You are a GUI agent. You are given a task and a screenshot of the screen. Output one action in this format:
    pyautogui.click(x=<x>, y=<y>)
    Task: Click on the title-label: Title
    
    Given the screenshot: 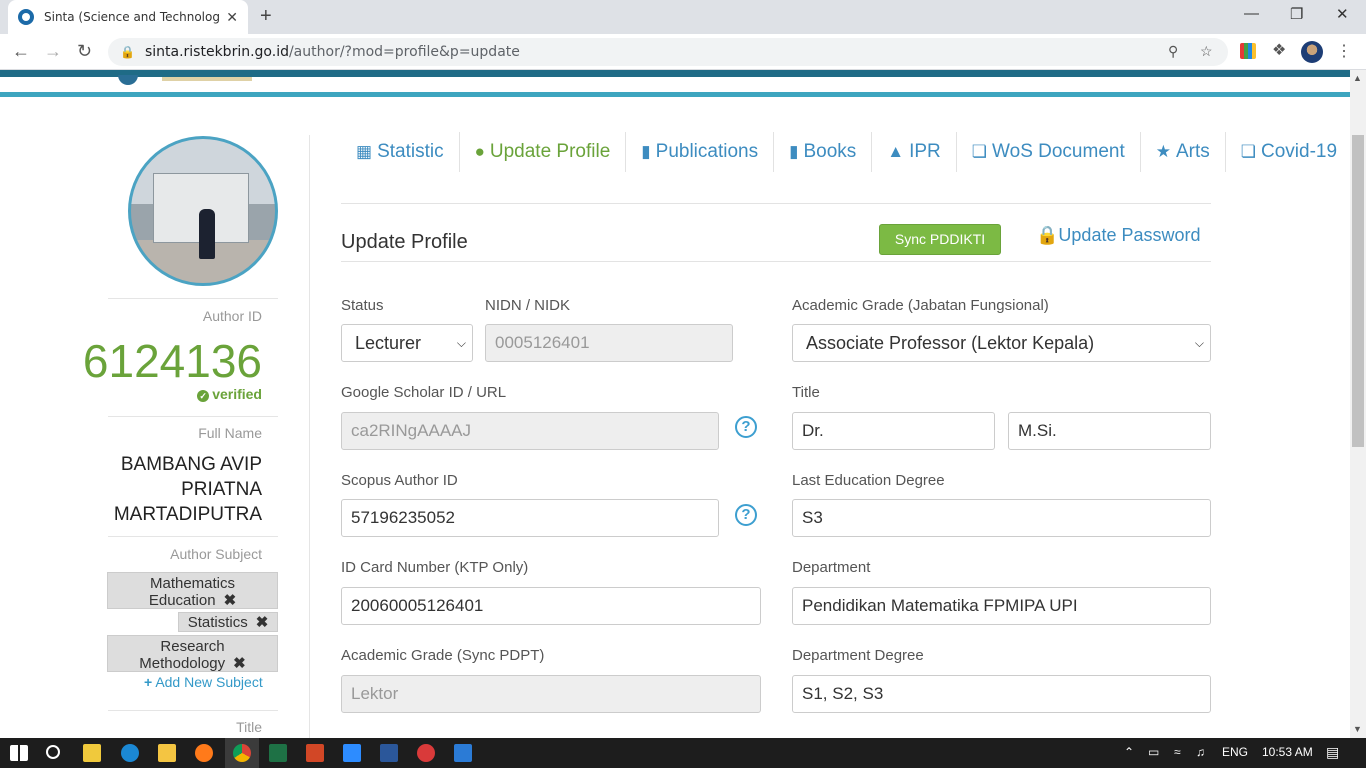 What is the action you would take?
    pyautogui.click(x=806, y=392)
    